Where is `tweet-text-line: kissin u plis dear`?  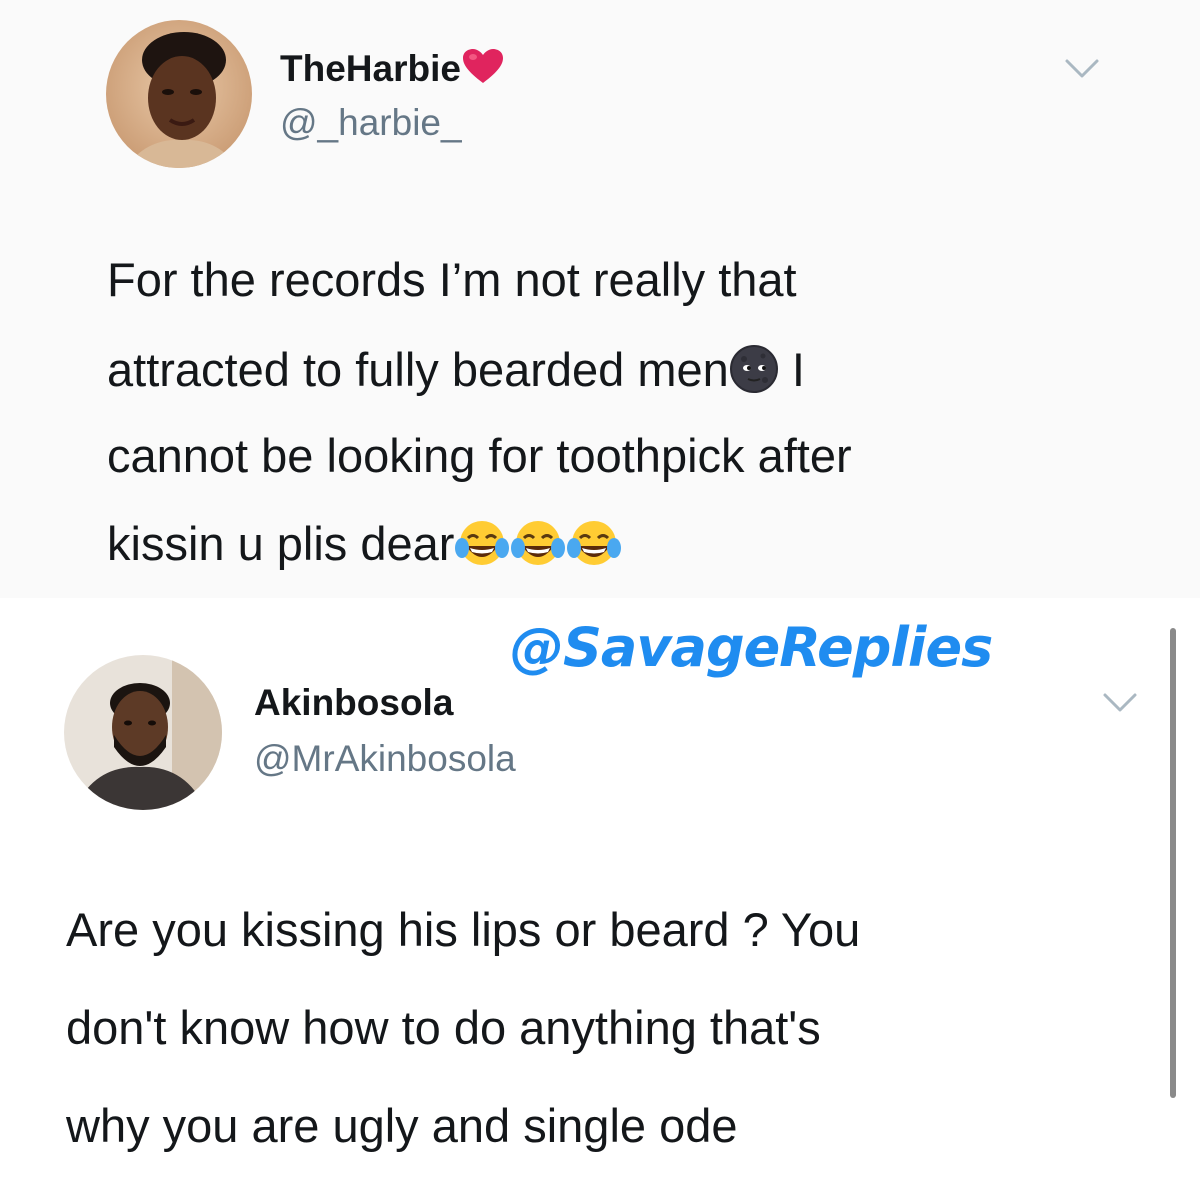
tweet-text-line: kissin u plis dear is located at coordinates (364, 547).